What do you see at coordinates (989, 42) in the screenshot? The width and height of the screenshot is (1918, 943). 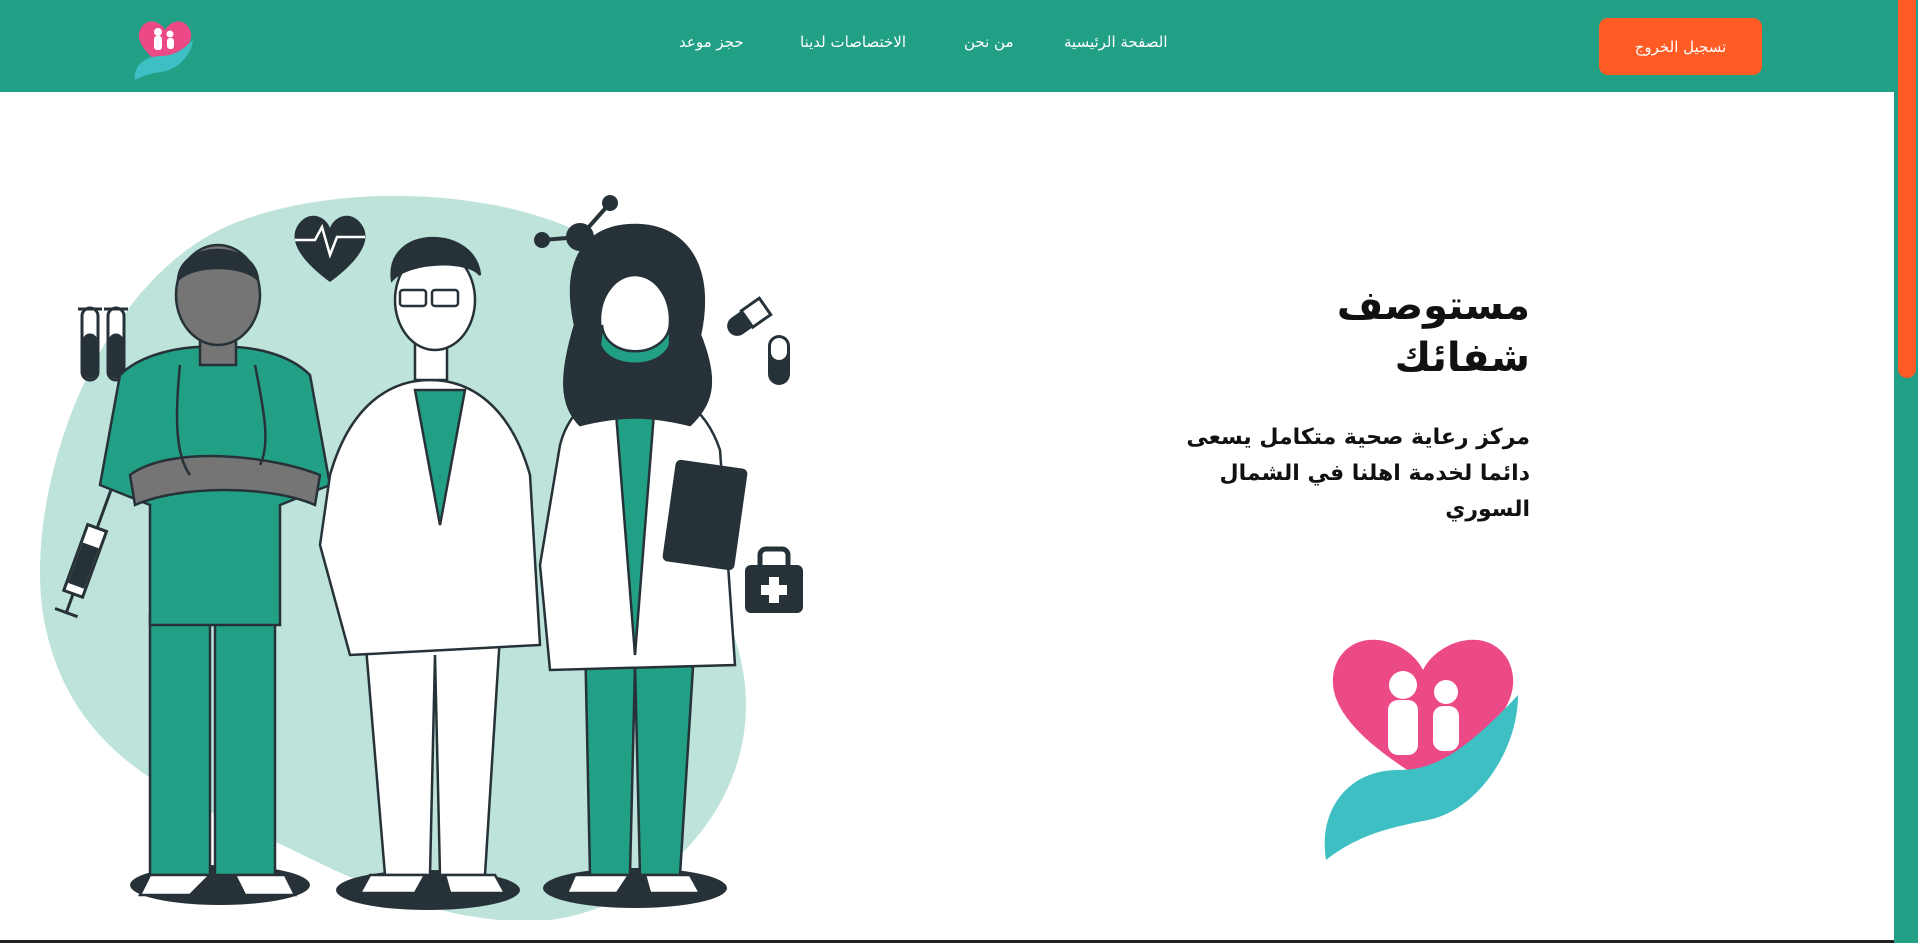 I see `nav-link-about: من نحن` at bounding box center [989, 42].